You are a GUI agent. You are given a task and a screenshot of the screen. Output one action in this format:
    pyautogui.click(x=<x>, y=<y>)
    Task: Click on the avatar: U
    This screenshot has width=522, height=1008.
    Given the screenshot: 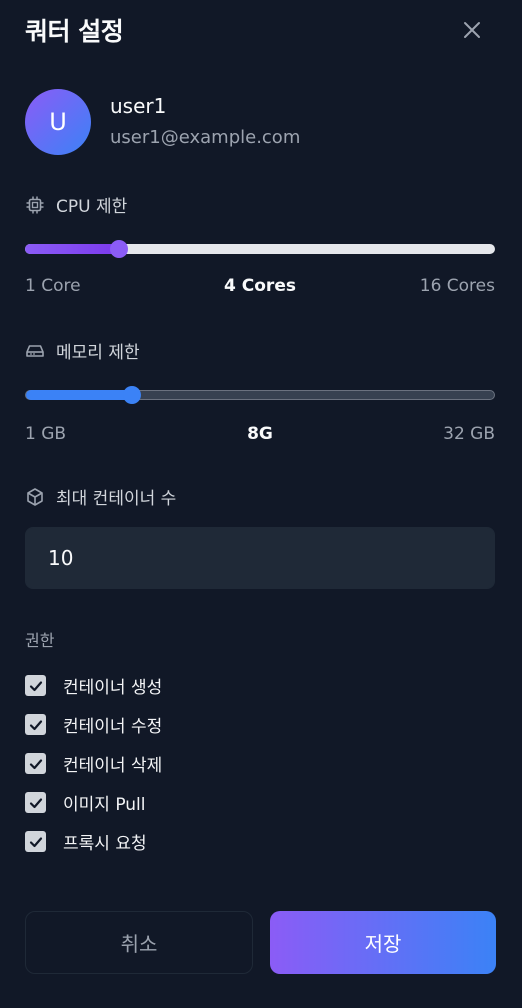 What is the action you would take?
    pyautogui.click(x=58, y=122)
    